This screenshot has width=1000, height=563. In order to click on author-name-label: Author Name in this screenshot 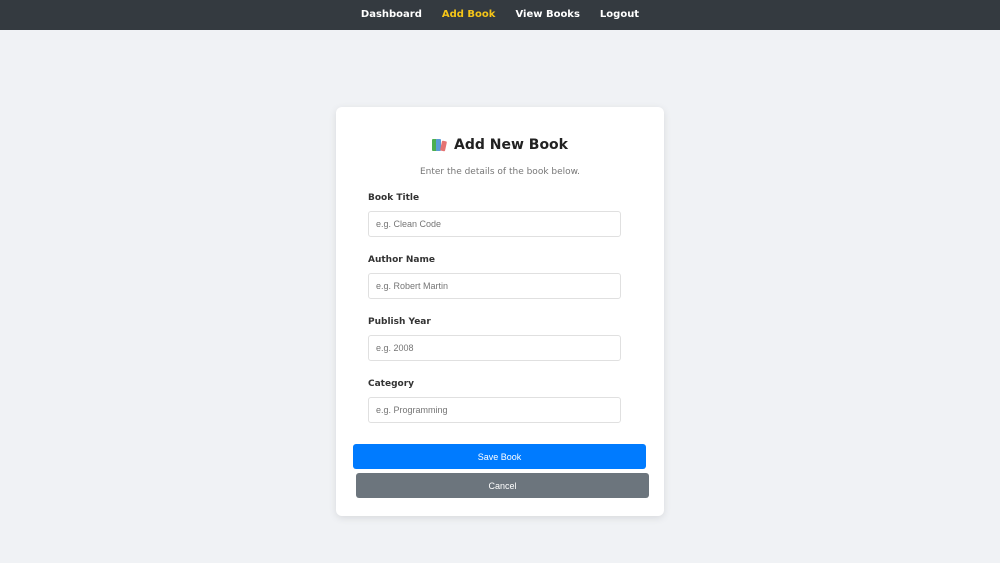, I will do `click(401, 260)`.